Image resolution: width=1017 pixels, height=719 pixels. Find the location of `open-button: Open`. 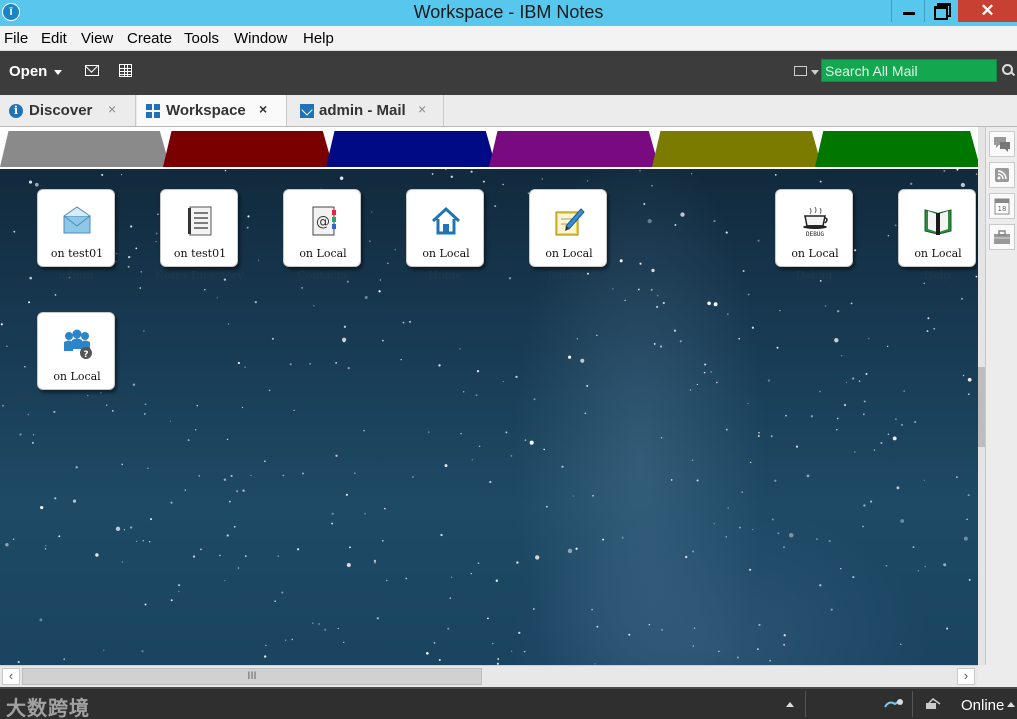

open-button: Open is located at coordinates (28, 71).